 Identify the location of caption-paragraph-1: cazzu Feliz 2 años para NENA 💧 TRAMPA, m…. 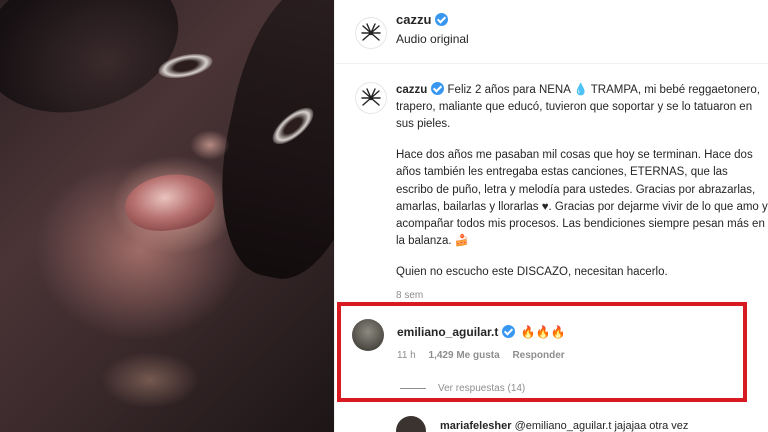
(582, 108).